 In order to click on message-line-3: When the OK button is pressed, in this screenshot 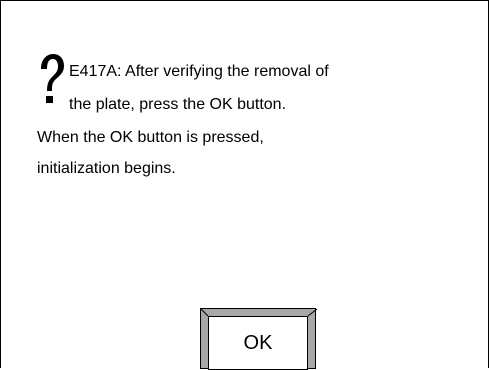, I will do `click(150, 137)`.